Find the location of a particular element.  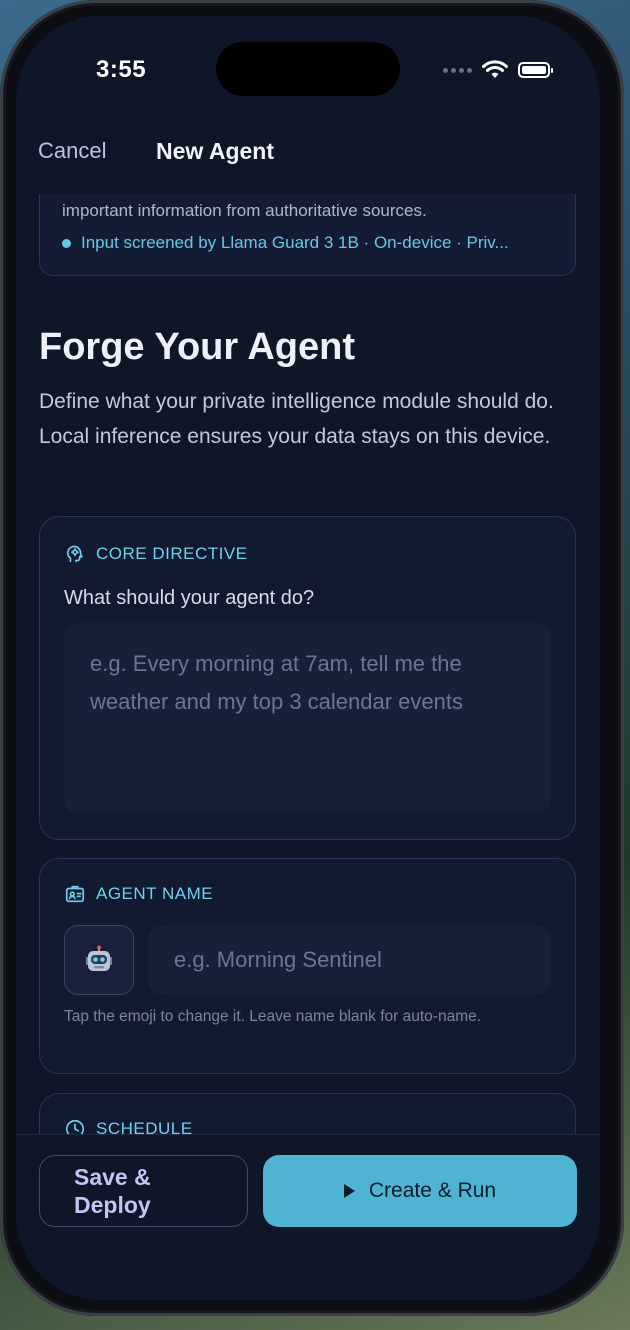

robot-emoji-icon is located at coordinates (99, 958).